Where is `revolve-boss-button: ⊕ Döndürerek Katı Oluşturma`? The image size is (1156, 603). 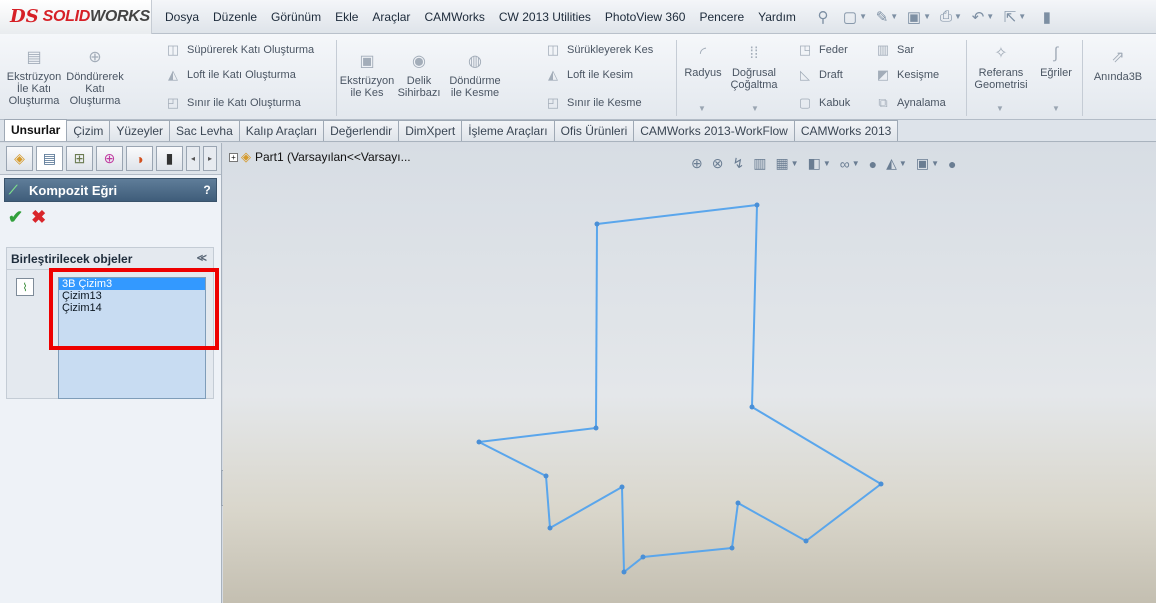 revolve-boss-button: ⊕ Döndürerek Katı Oluşturma is located at coordinates (95, 78).